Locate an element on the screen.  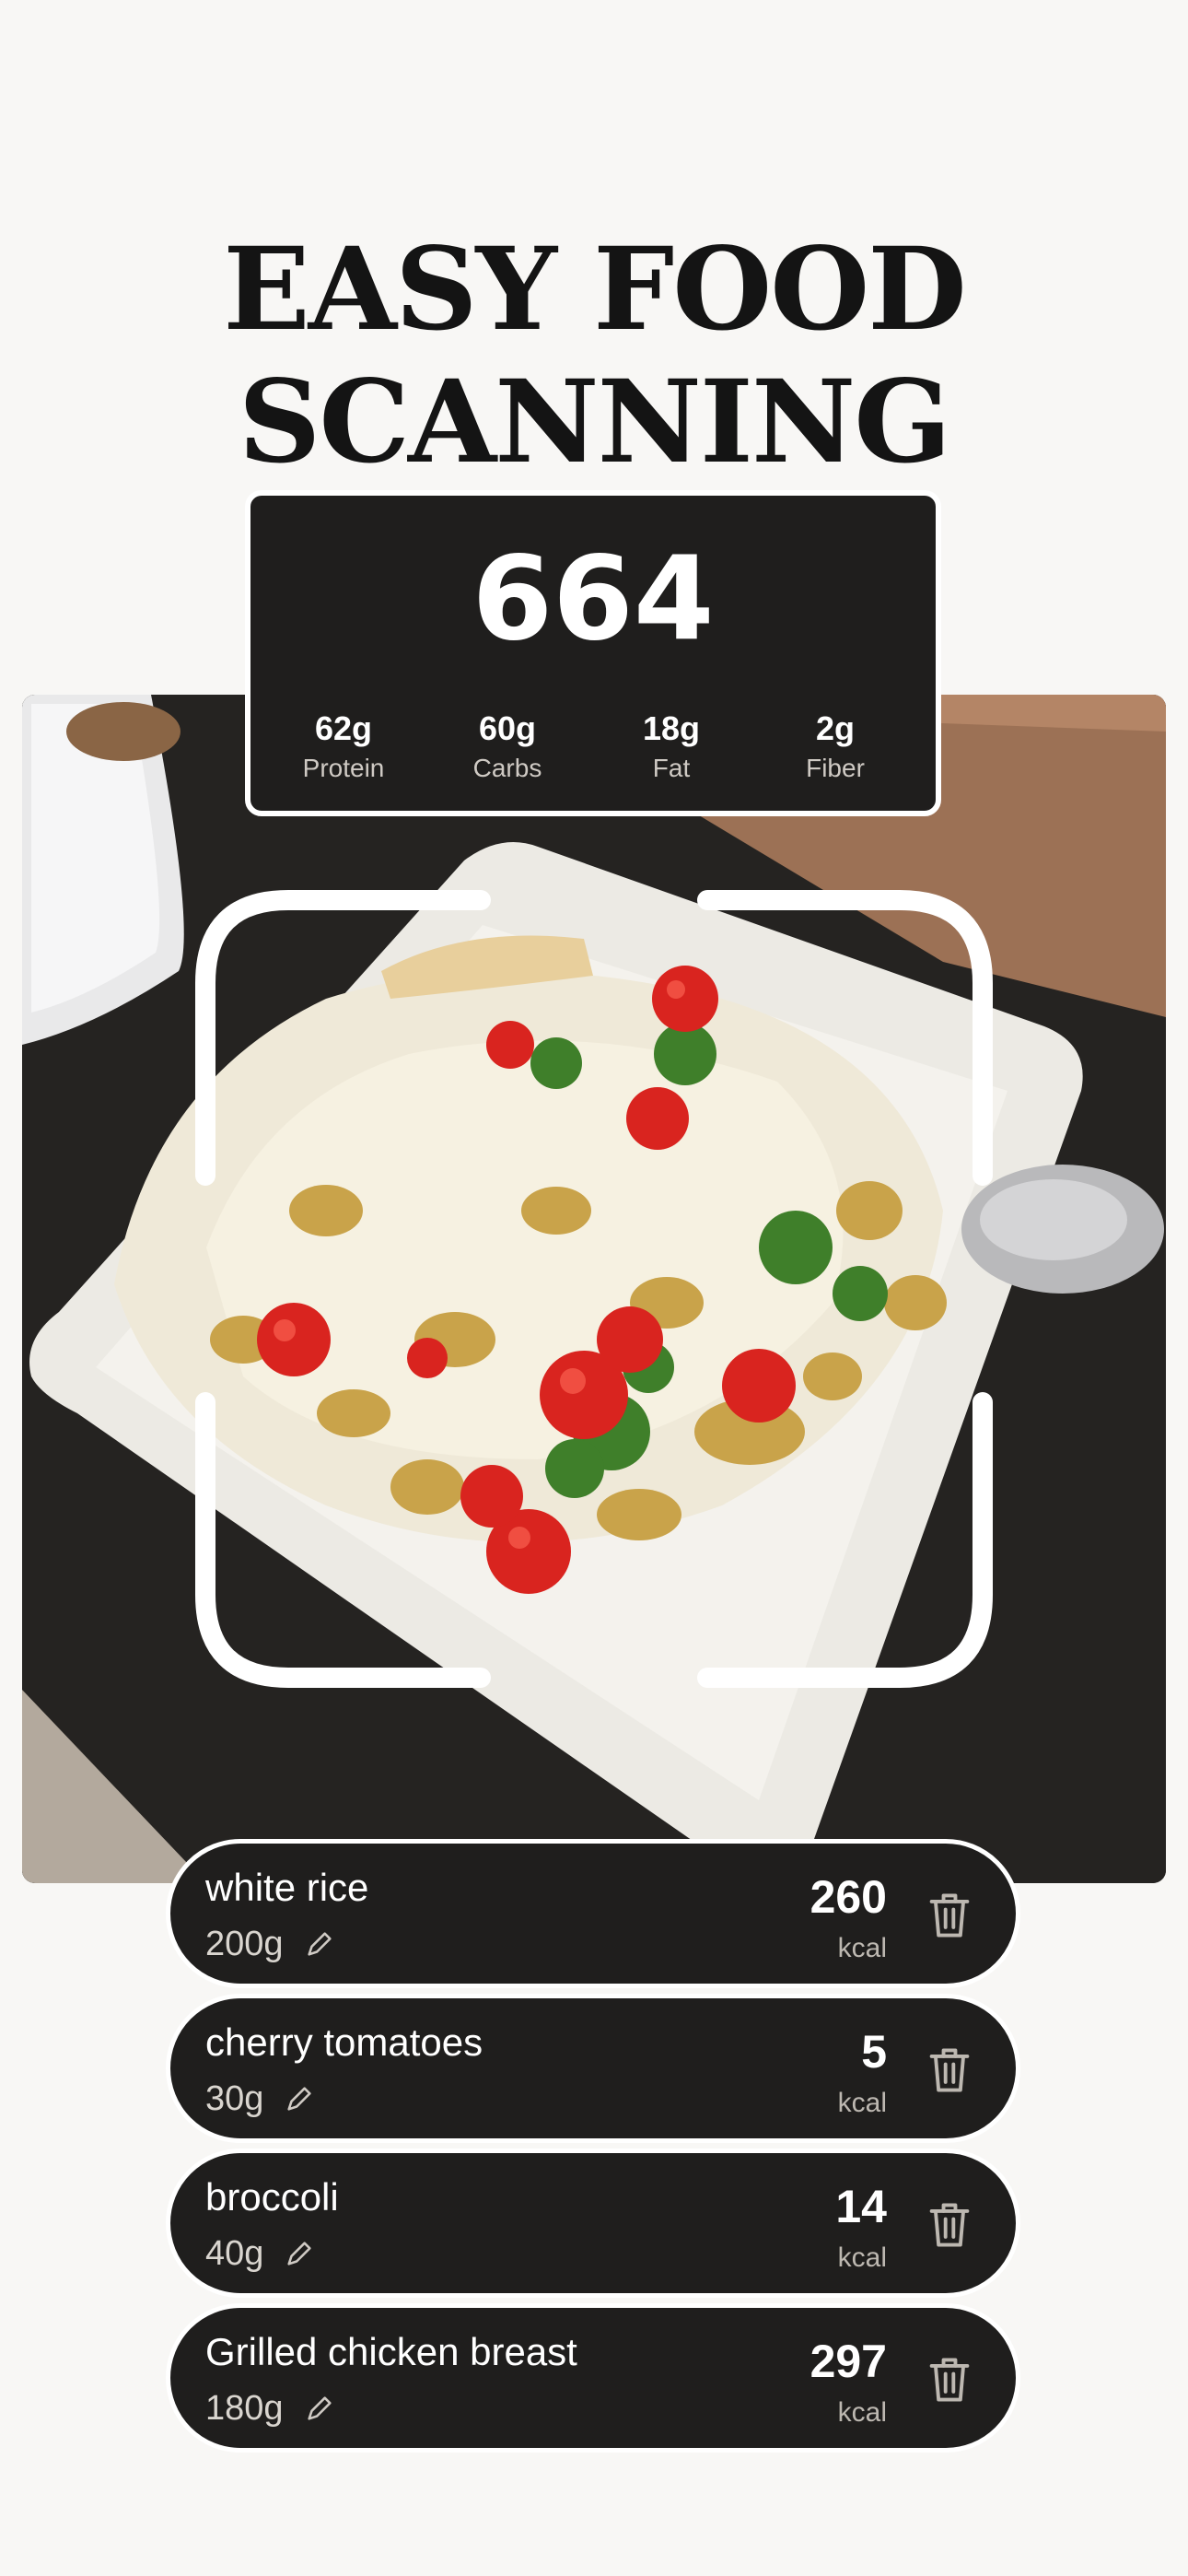
headline-line-2: SCANNING is located at coordinates (594, 423).